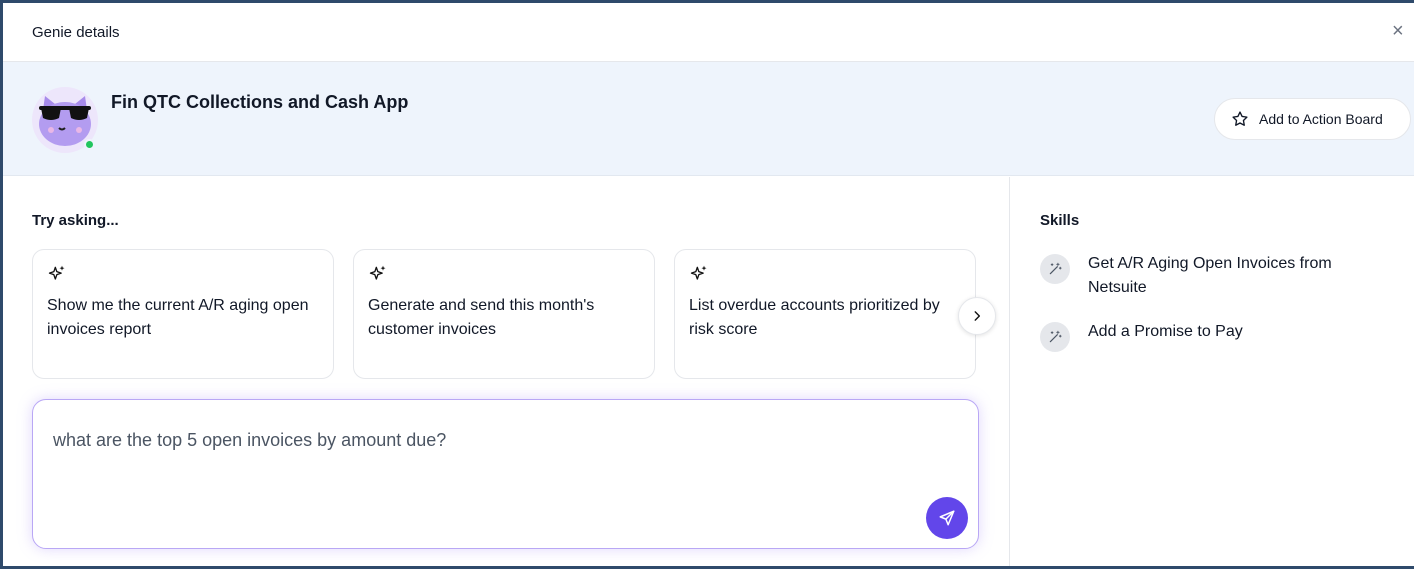 The image size is (1414, 569). I want to click on add-to-action-board-label: Add to Action Board, so click(1321, 119).